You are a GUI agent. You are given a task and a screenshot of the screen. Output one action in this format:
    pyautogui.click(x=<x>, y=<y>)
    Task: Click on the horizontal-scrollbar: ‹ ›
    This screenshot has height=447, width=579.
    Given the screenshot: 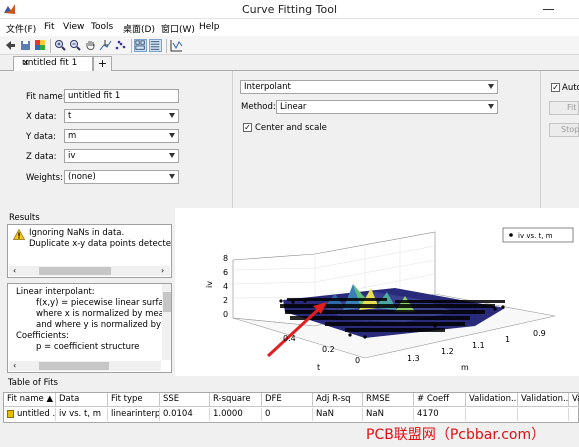 What is the action you would take?
    pyautogui.click(x=89, y=271)
    